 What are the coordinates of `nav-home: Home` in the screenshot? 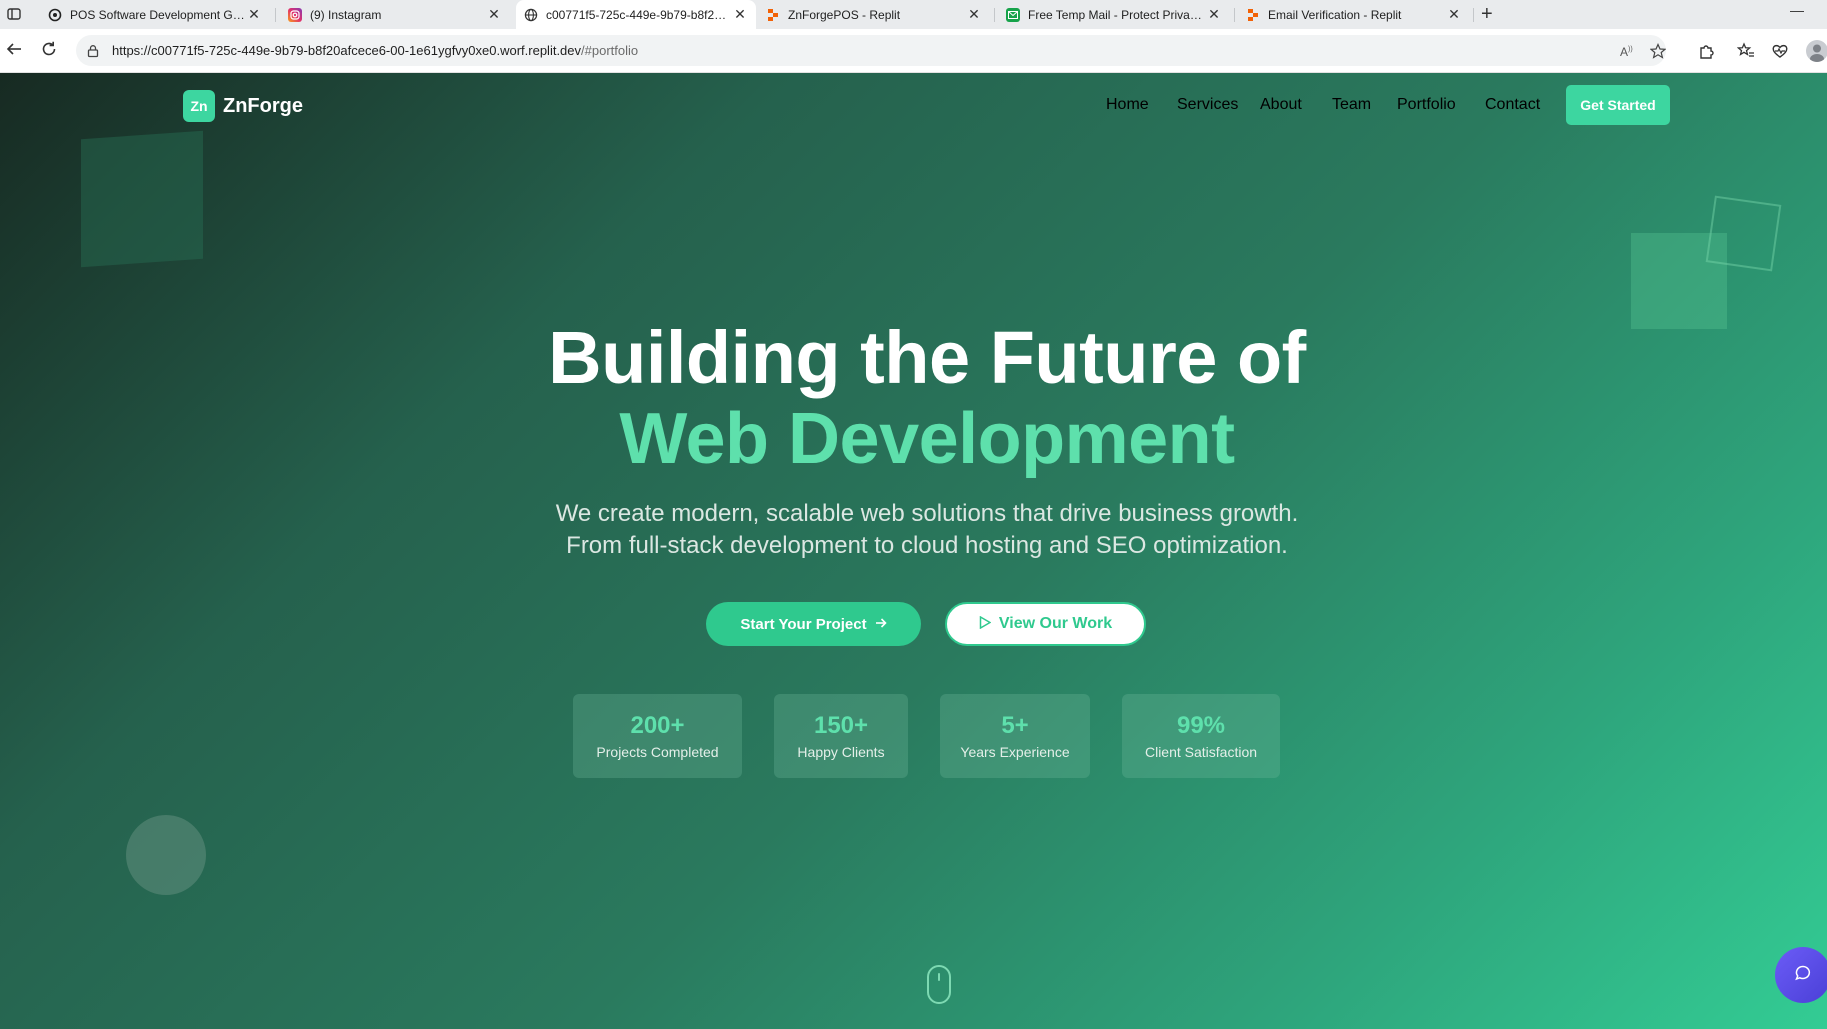 It's located at (1127, 105).